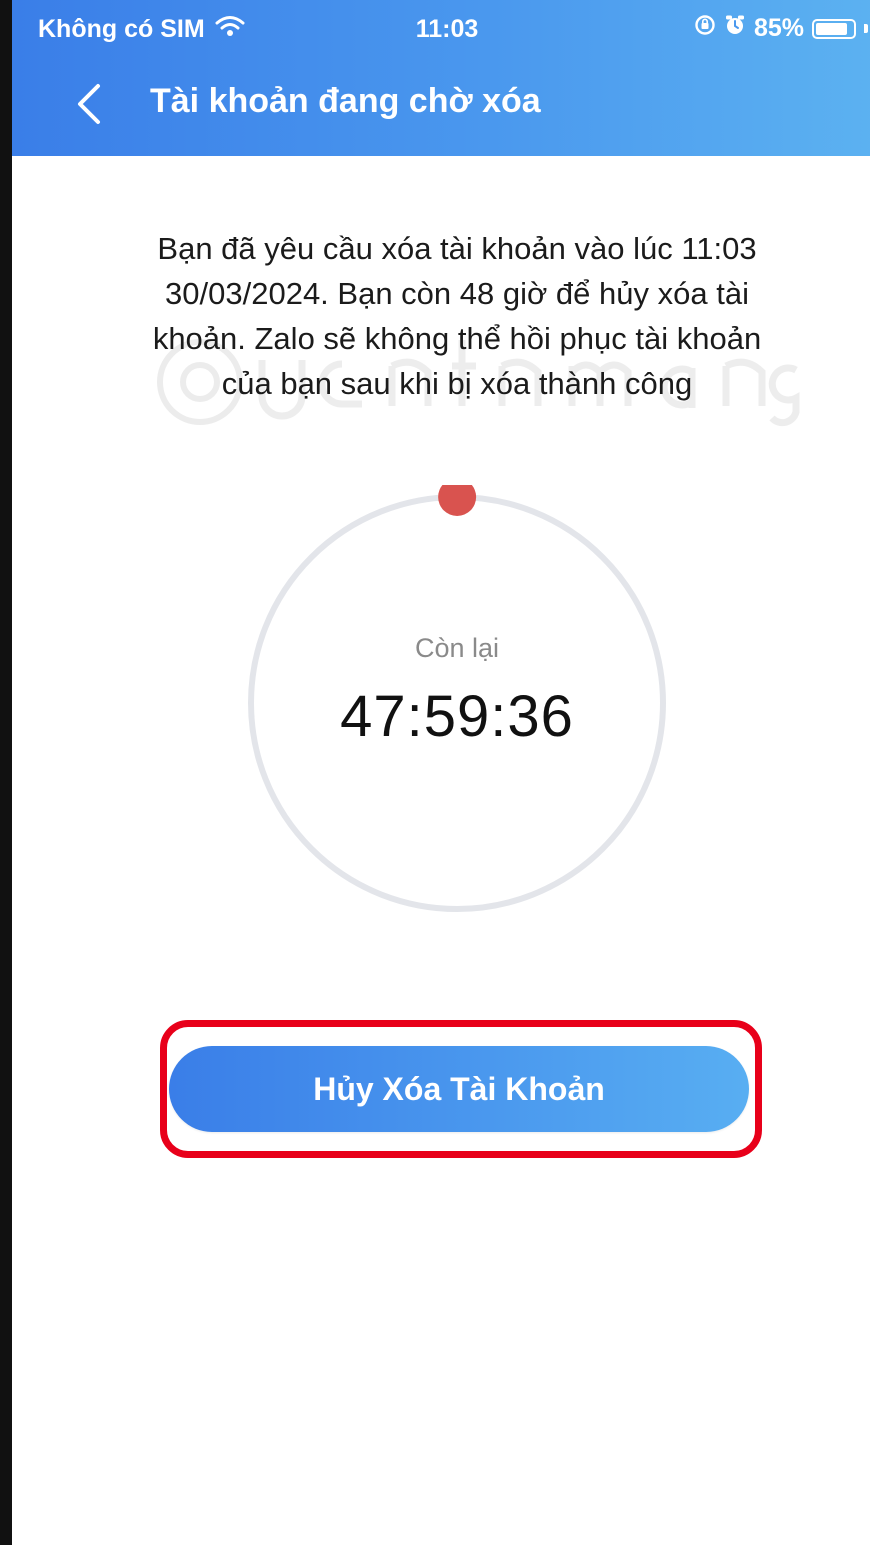  I want to click on battery-fill, so click(831, 28).